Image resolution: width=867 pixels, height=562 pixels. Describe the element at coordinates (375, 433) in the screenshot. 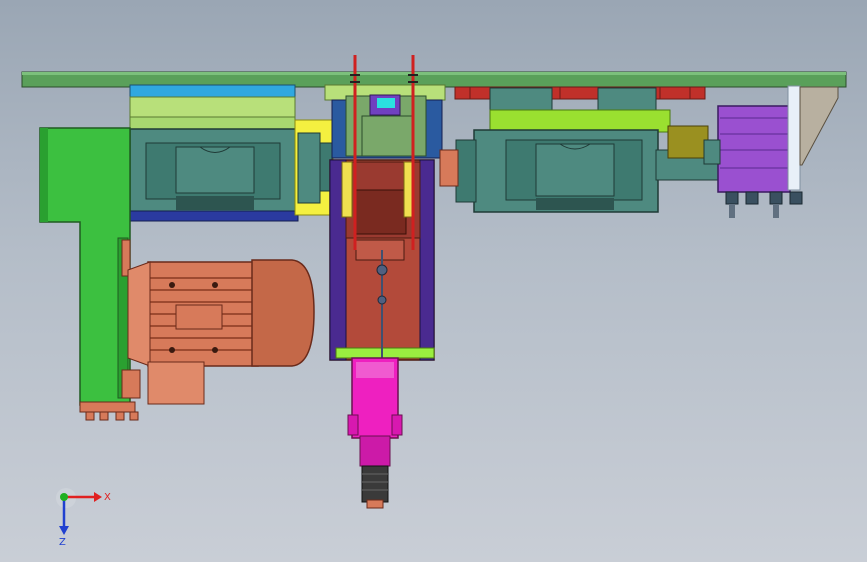

I see `magenta-cylinder` at that location.